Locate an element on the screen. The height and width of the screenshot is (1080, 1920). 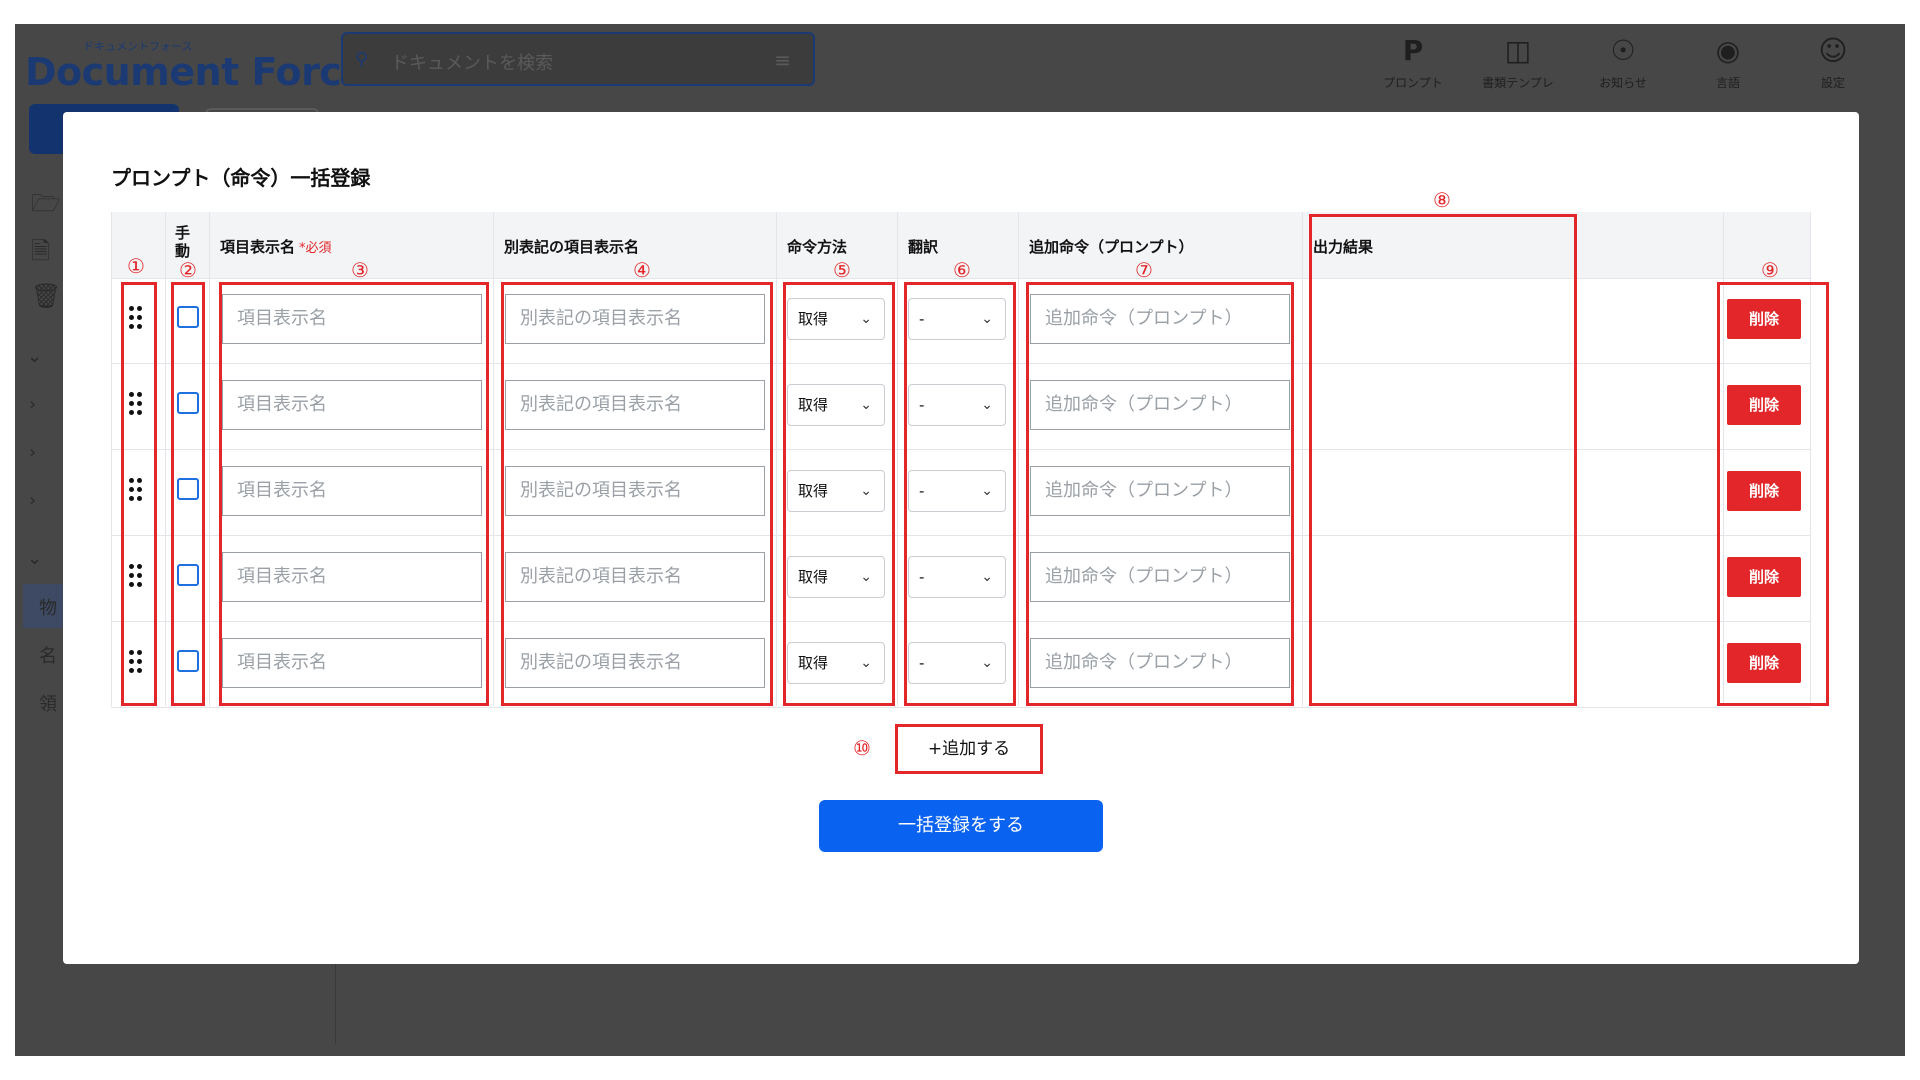
annotation-number: ⑩ is located at coordinates (862, 748).